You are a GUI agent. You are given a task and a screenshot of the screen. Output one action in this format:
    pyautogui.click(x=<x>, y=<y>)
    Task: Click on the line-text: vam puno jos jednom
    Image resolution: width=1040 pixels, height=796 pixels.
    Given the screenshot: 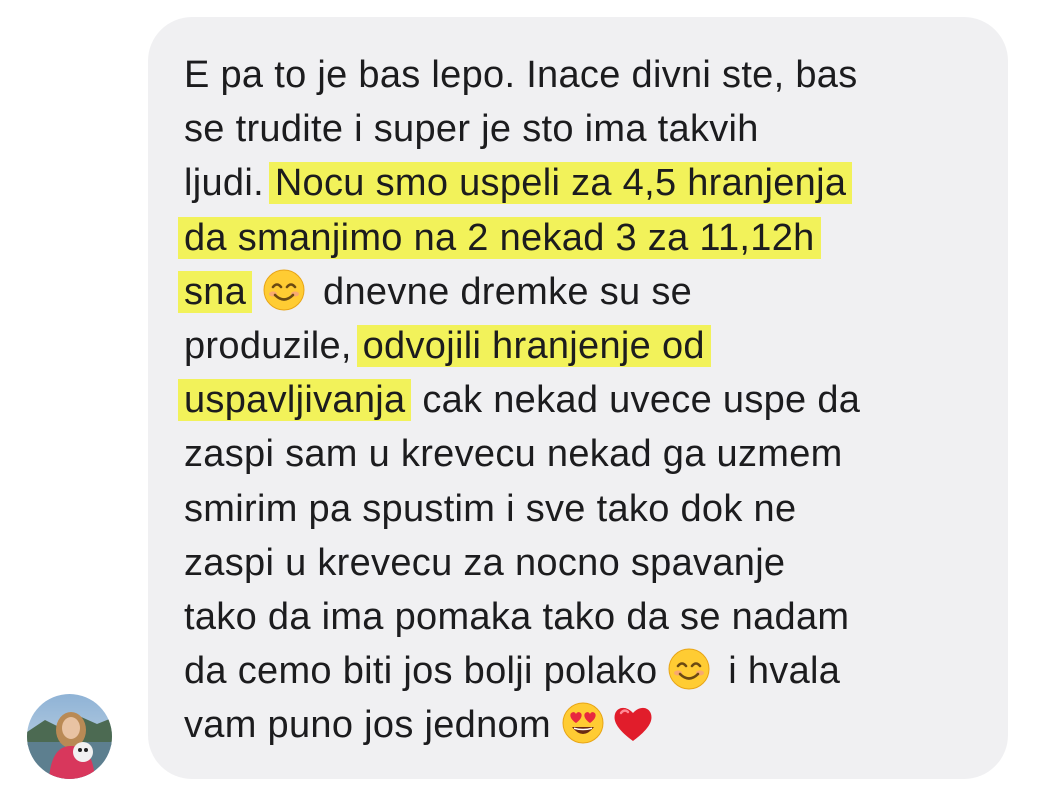 What is the action you would take?
    pyautogui.click(x=367, y=725)
    